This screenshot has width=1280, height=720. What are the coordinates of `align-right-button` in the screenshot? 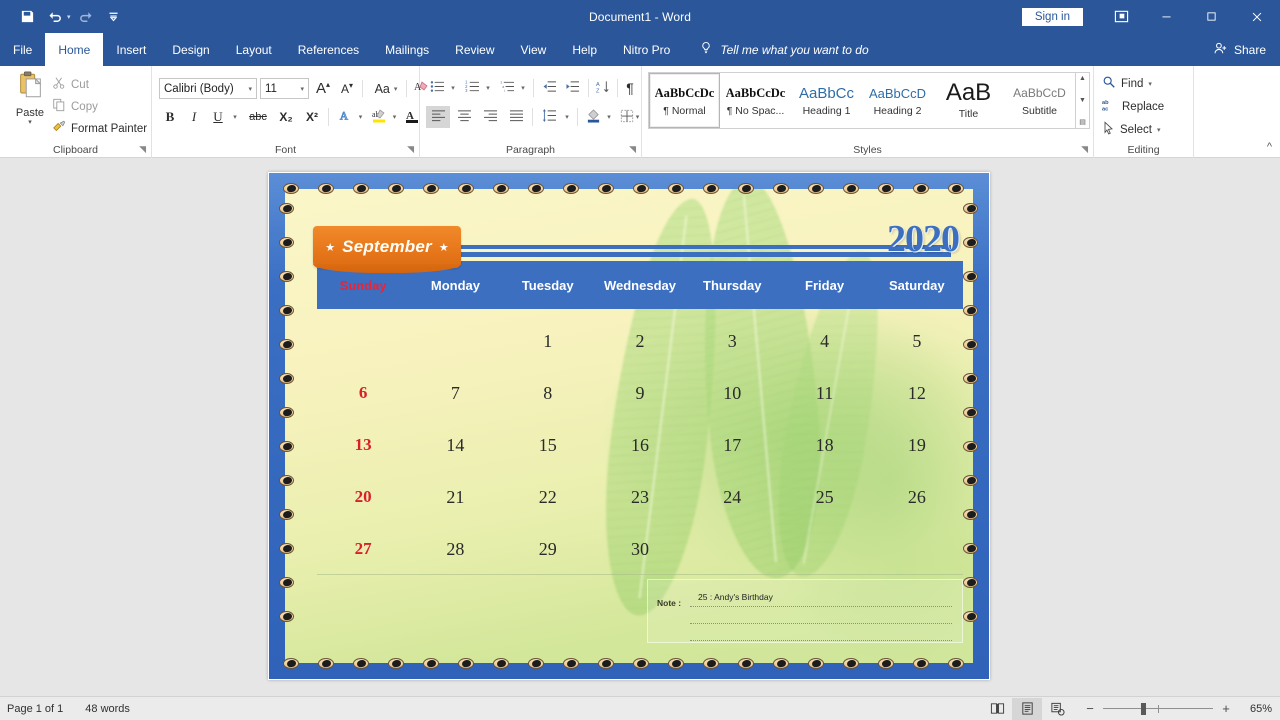 It's located at (490, 117).